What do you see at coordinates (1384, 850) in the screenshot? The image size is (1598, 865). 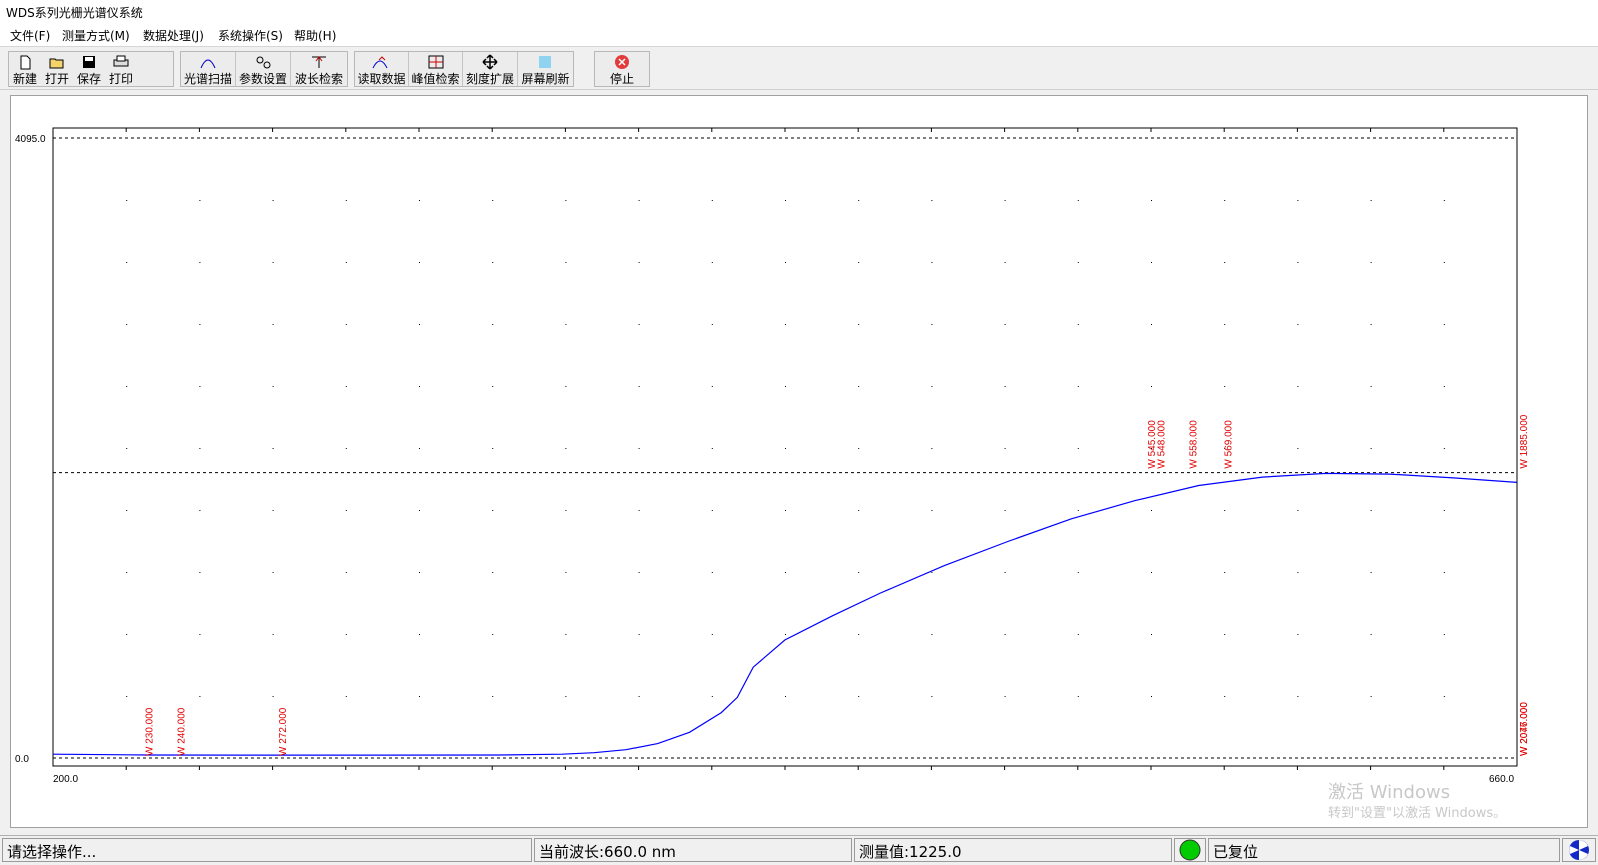 I see `status-reset-state: 已复位` at bounding box center [1384, 850].